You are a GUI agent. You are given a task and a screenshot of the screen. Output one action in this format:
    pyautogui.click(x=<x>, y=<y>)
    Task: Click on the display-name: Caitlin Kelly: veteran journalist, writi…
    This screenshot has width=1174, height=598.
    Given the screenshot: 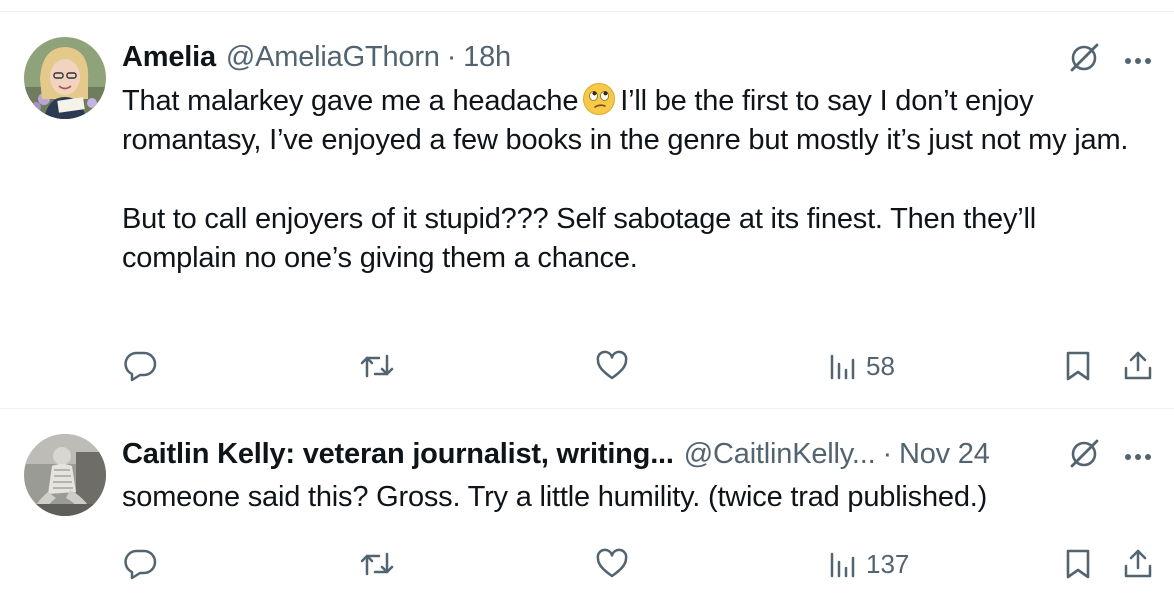 What is the action you would take?
    pyautogui.click(x=398, y=454)
    